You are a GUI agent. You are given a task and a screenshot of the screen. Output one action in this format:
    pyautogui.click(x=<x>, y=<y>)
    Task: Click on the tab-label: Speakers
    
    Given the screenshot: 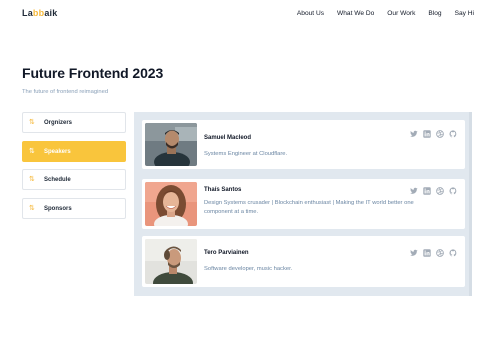 What is the action you would take?
    pyautogui.click(x=57, y=151)
    